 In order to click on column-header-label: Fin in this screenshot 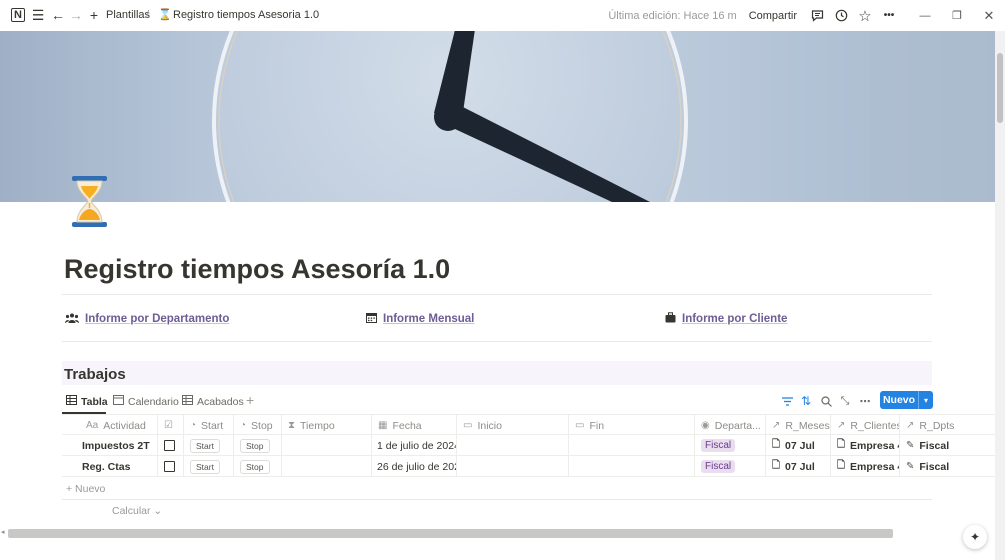, I will do `click(597, 425)`.